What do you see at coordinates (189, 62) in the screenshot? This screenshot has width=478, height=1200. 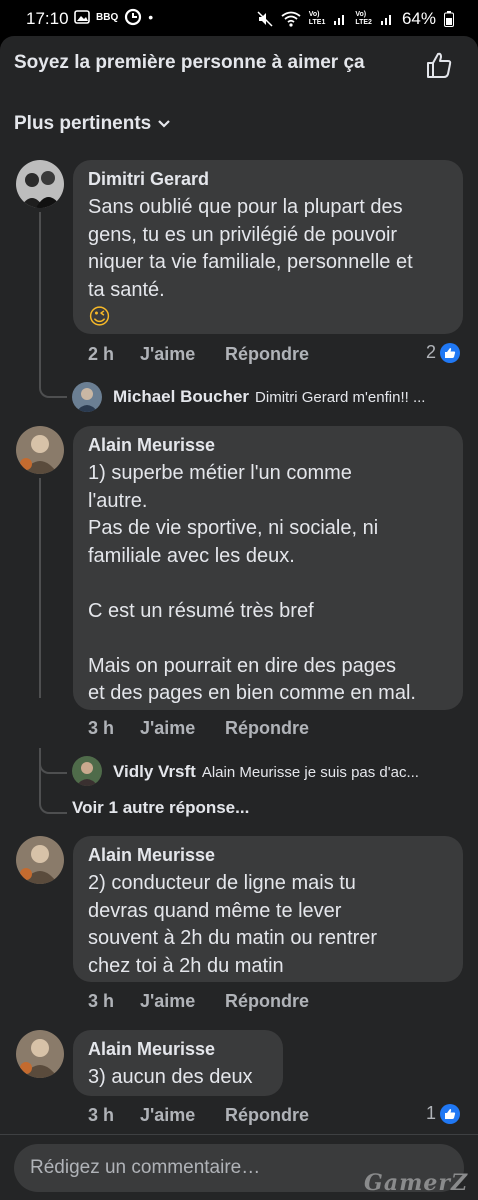 I see `likes-prompt: Soyez la première personne à aimer ça` at bounding box center [189, 62].